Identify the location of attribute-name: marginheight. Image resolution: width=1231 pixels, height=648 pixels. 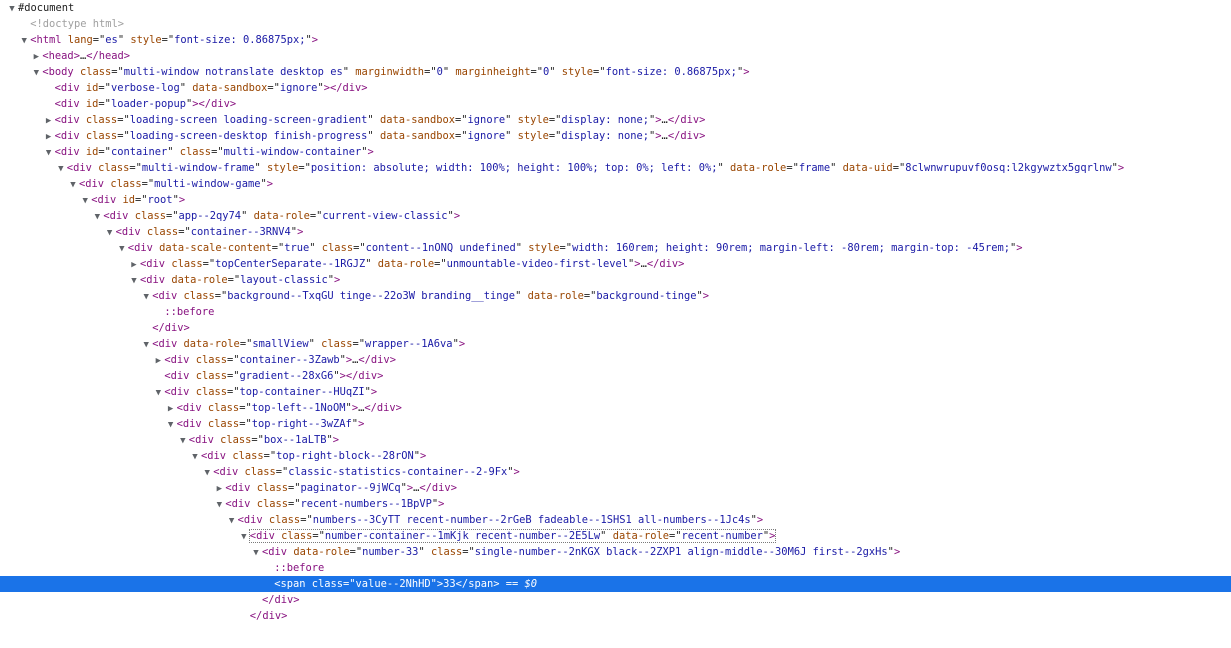
(492, 72).